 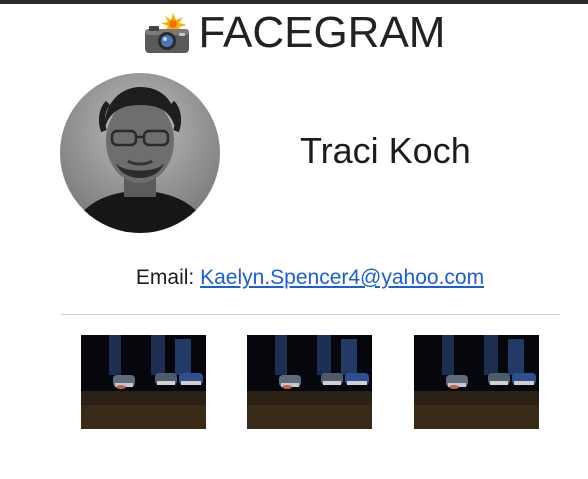 I want to click on email-row: Email: Kaelyn.Spencer4@yahoo.com, so click(x=294, y=278).